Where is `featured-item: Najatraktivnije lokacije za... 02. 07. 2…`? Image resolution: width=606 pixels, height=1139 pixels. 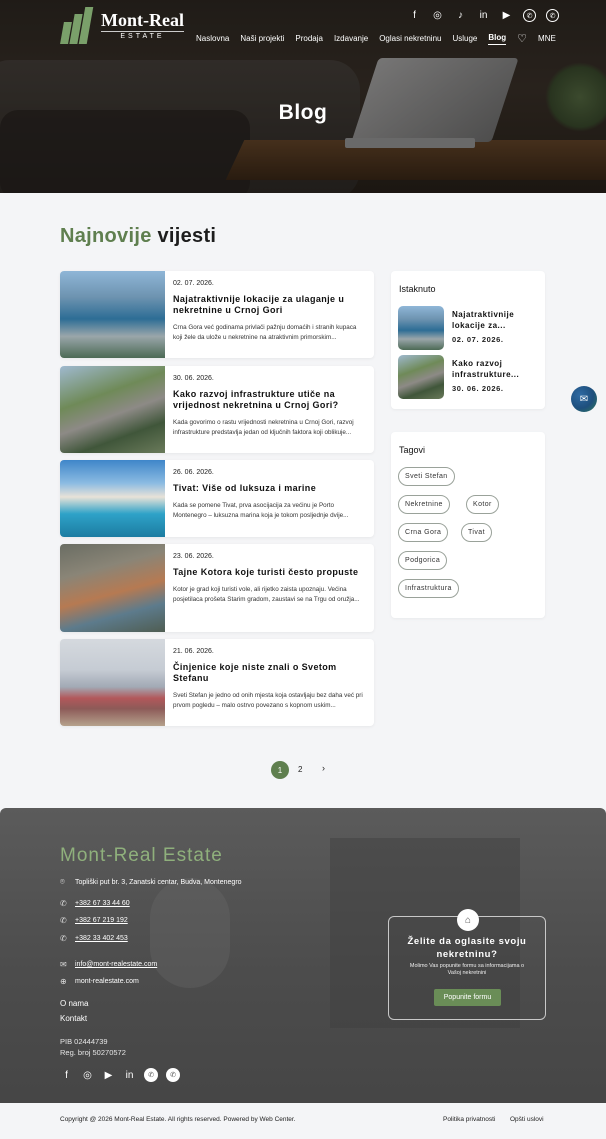
featured-item: Najatraktivnije lokacije za... 02. 07. 2… is located at coordinates (468, 328).